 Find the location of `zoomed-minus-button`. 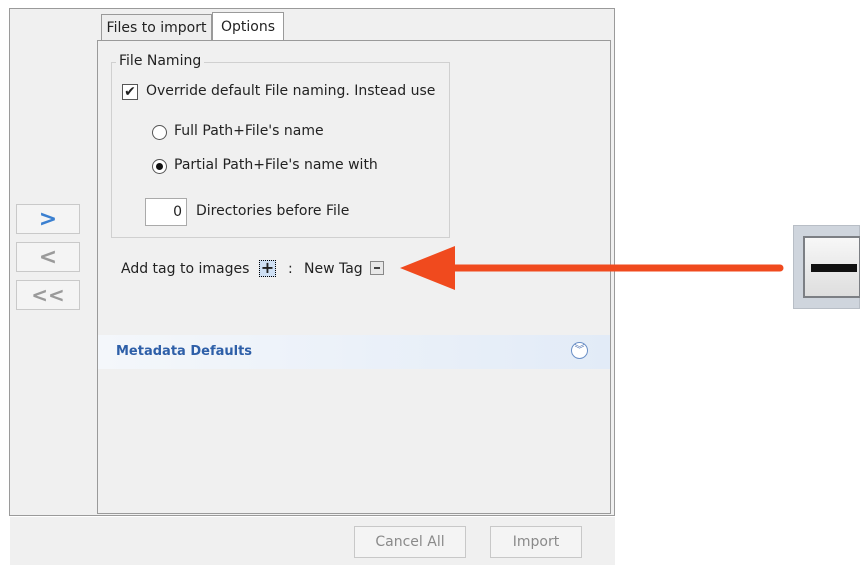

zoomed-minus-button is located at coordinates (826, 267).